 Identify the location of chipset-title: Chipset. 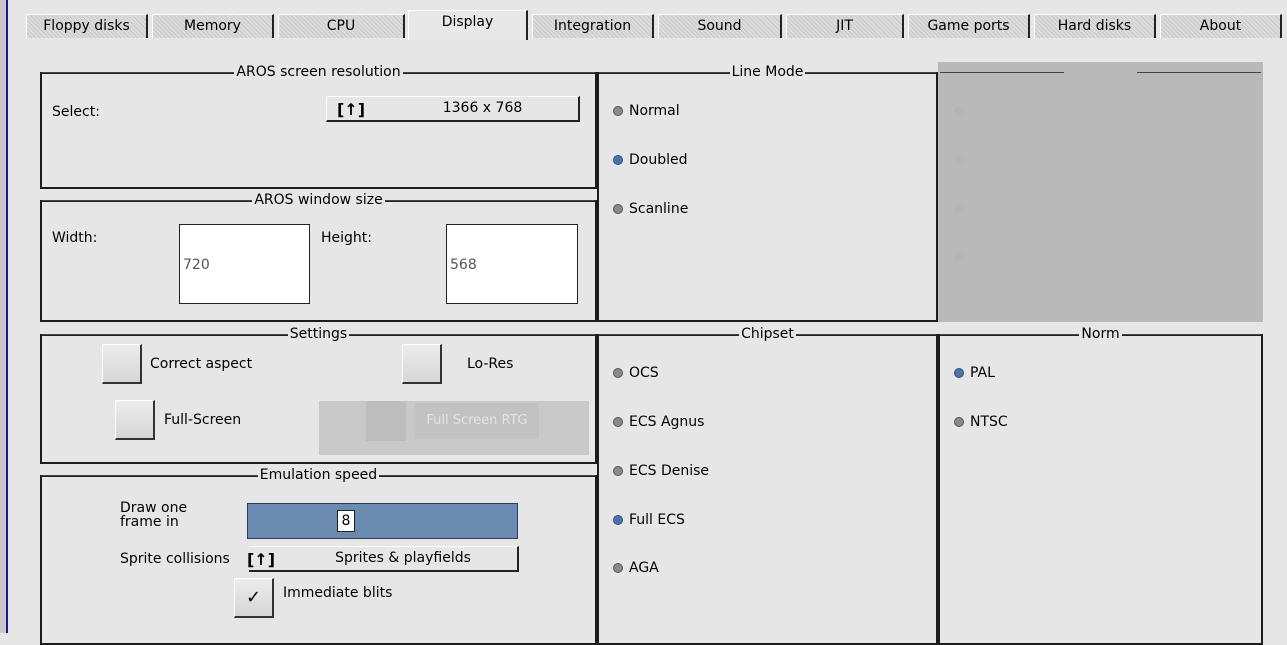
(767, 334).